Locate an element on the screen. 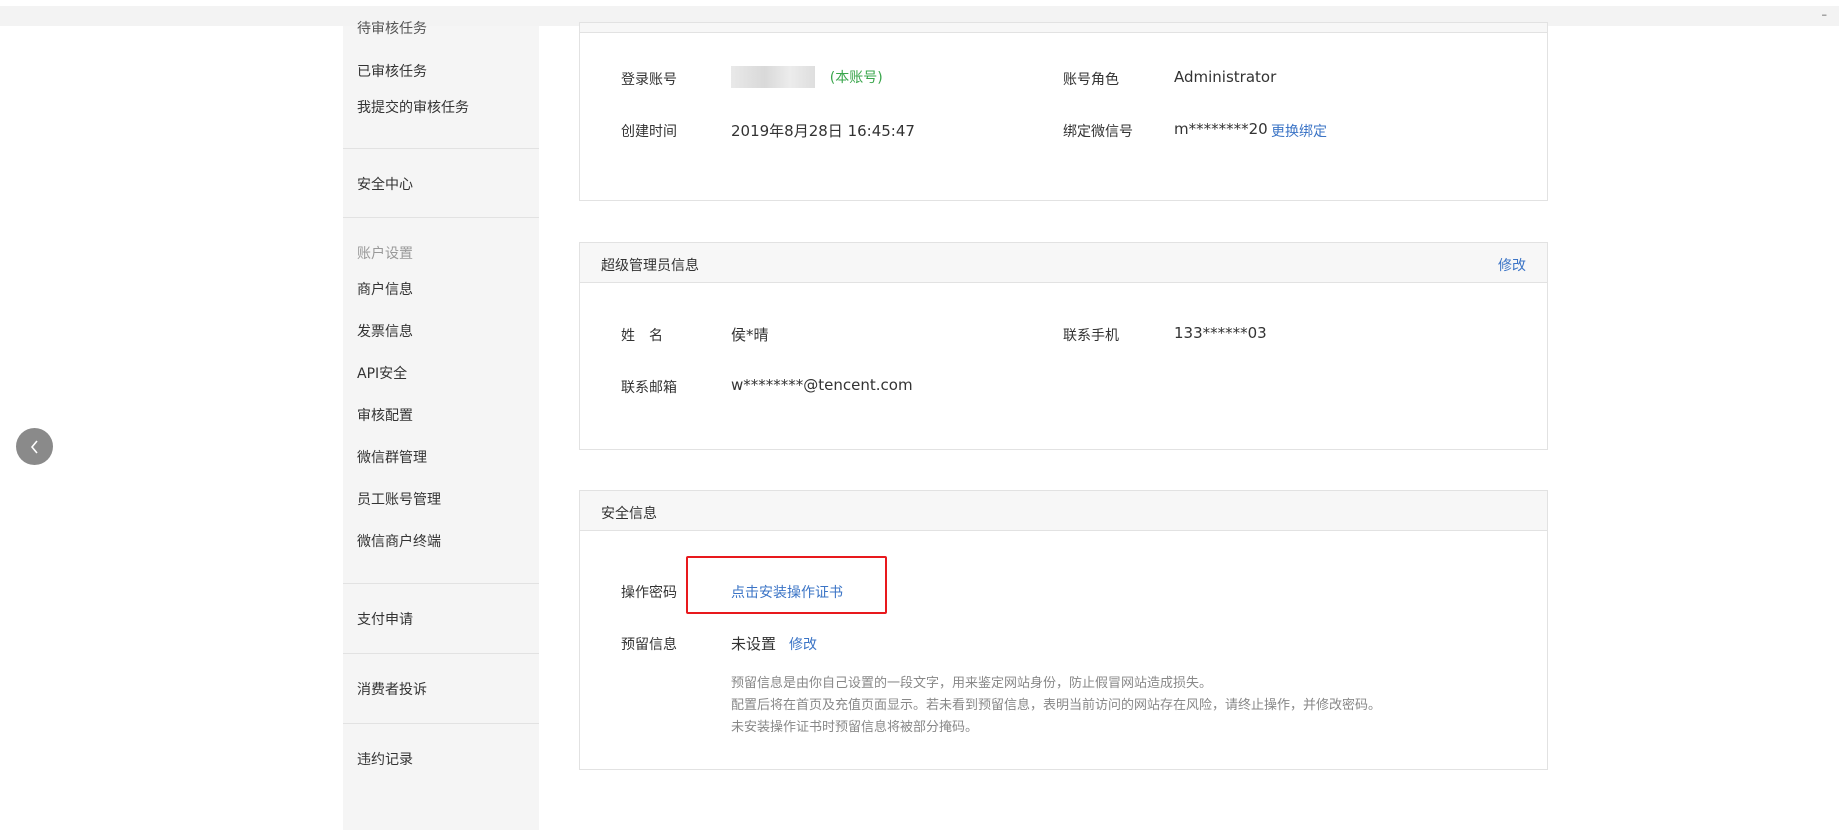 The height and width of the screenshot is (830, 1839). super-admin-panel-header: 超级管理员信息 修改 is located at coordinates (1063, 263).